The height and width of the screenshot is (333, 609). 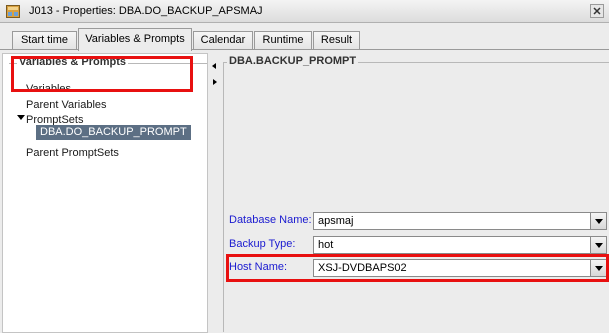 What do you see at coordinates (215, 82) in the screenshot?
I see `collapse-right-icon` at bounding box center [215, 82].